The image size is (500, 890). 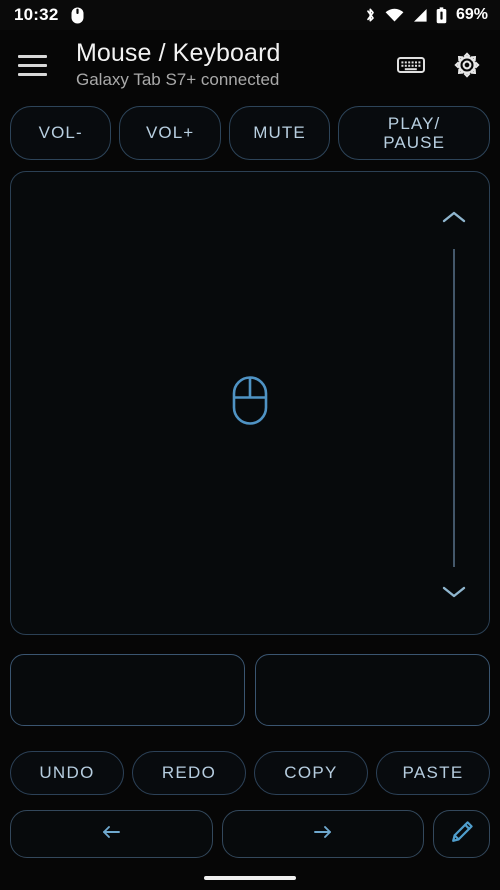 What do you see at coordinates (36, 14) in the screenshot?
I see `status-clock: 10:32` at bounding box center [36, 14].